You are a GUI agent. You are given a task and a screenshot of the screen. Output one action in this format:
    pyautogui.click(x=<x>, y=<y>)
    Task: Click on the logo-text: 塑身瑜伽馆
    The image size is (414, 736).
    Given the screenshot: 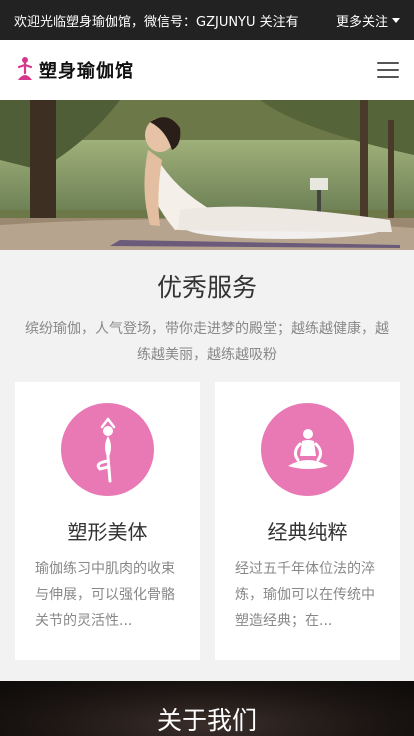 What is the action you would take?
    pyautogui.click(x=86, y=71)
    